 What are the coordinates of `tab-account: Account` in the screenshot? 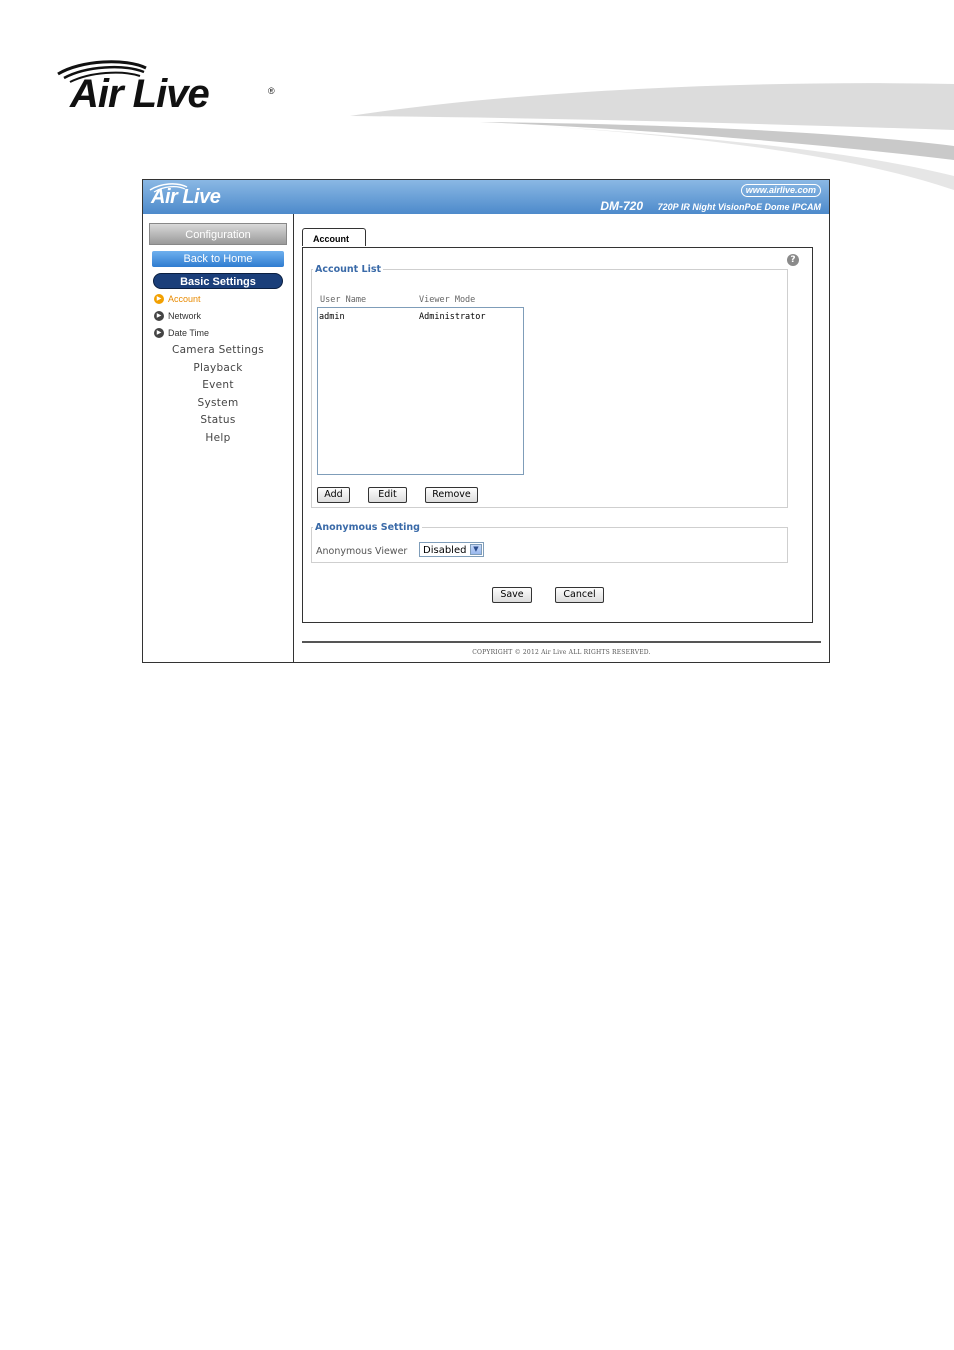 It's located at (334, 237).